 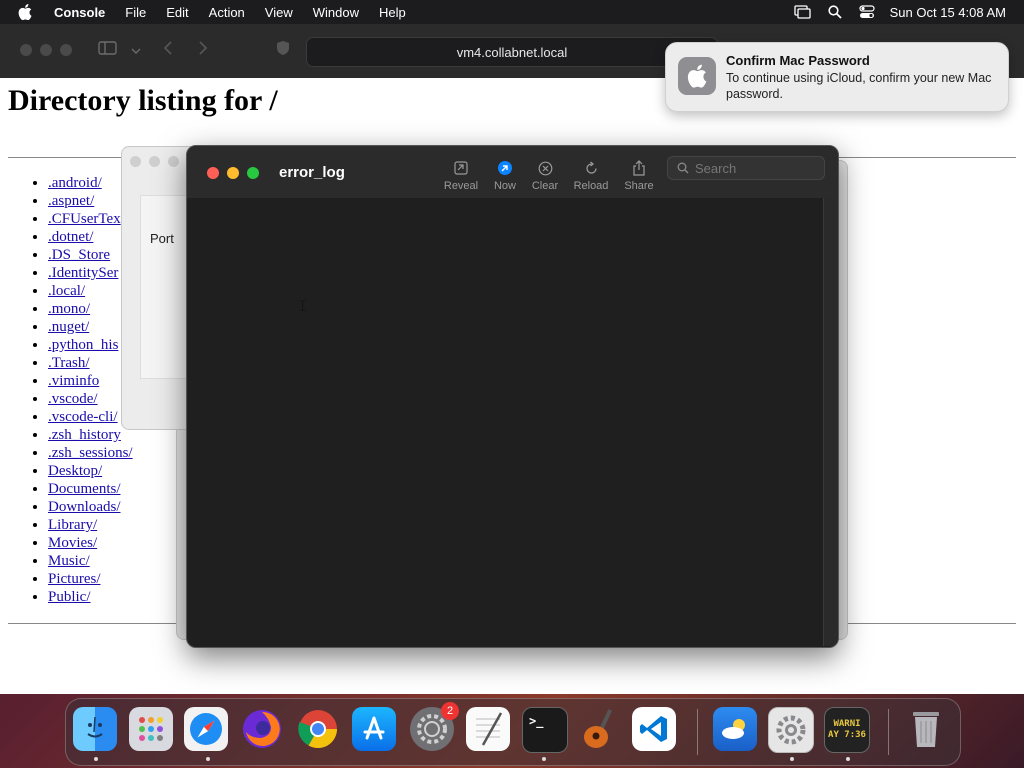 What do you see at coordinates (72, 525) in the screenshot?
I see `directory-link: Library/` at bounding box center [72, 525].